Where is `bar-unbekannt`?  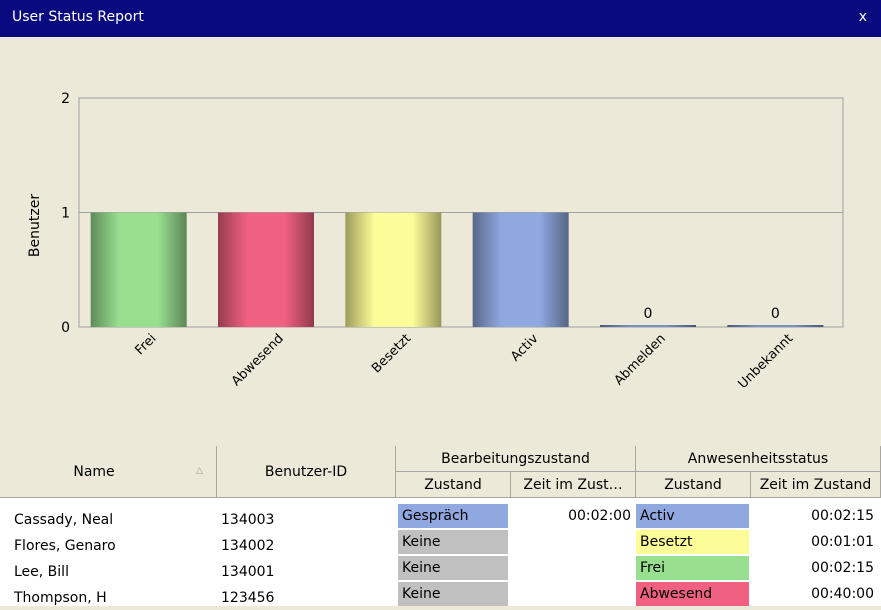
bar-unbekannt is located at coordinates (775, 326).